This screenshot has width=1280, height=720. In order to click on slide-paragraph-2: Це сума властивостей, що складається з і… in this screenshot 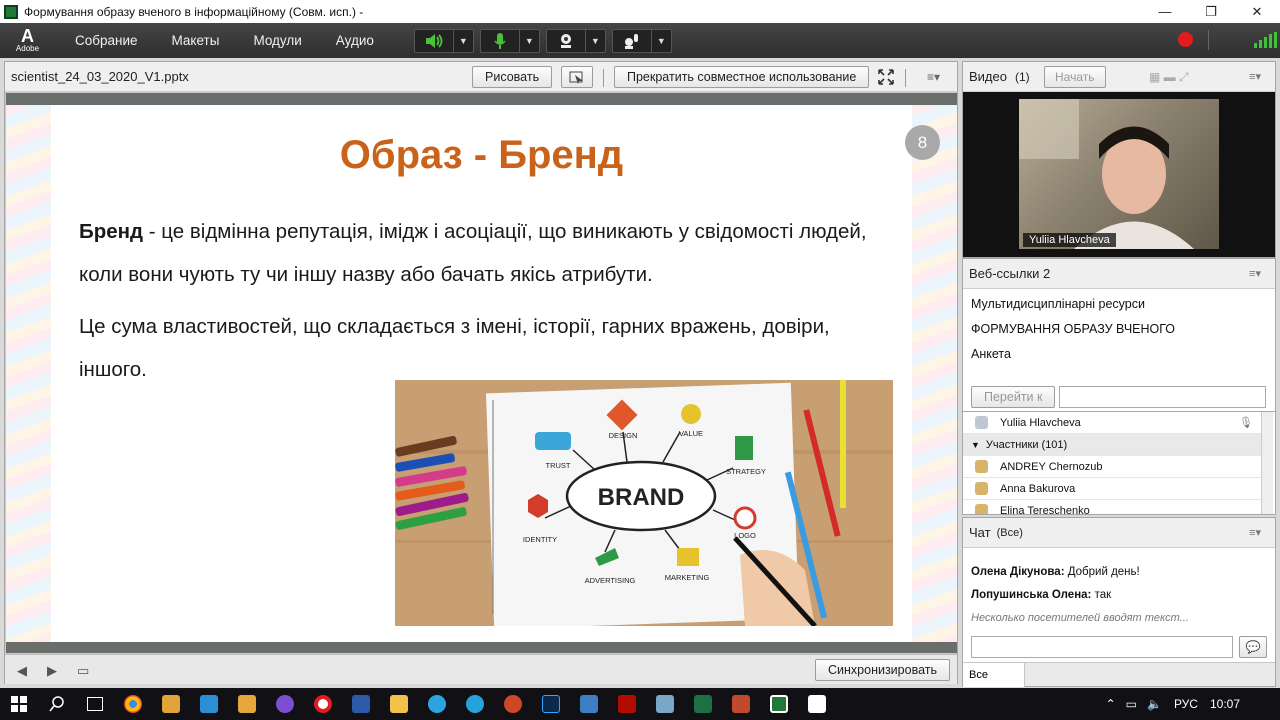, I will do `click(454, 348)`.